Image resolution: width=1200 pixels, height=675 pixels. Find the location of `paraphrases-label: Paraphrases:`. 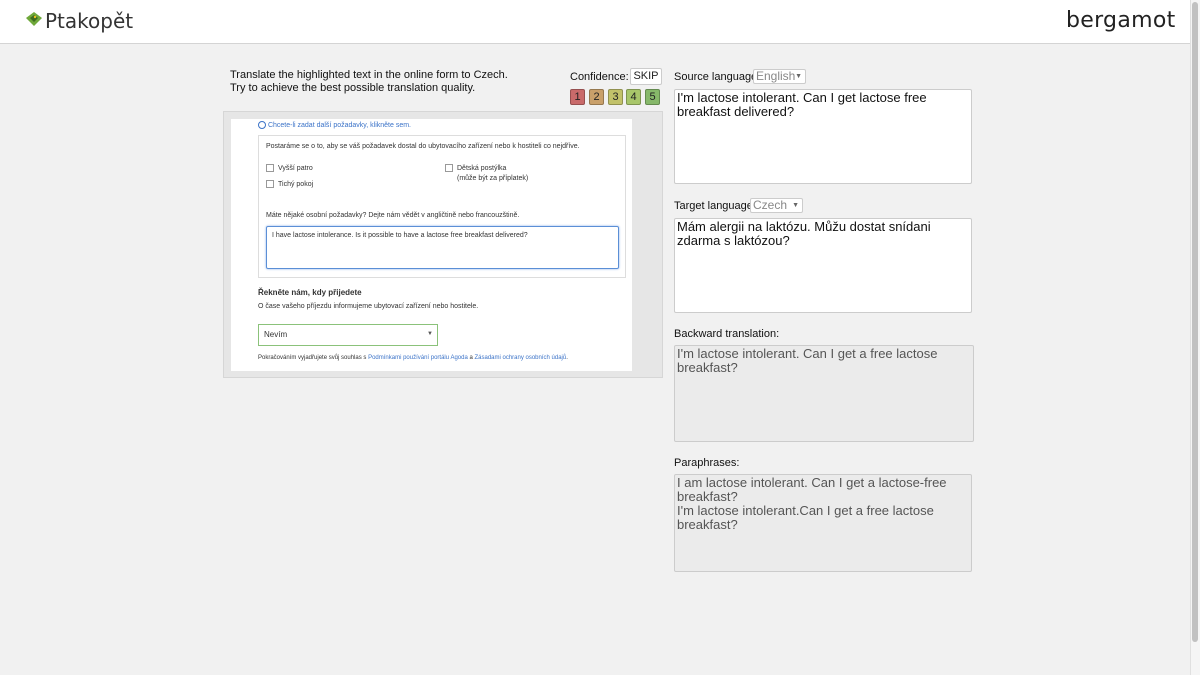

paraphrases-label: Paraphrases: is located at coordinates (707, 463).